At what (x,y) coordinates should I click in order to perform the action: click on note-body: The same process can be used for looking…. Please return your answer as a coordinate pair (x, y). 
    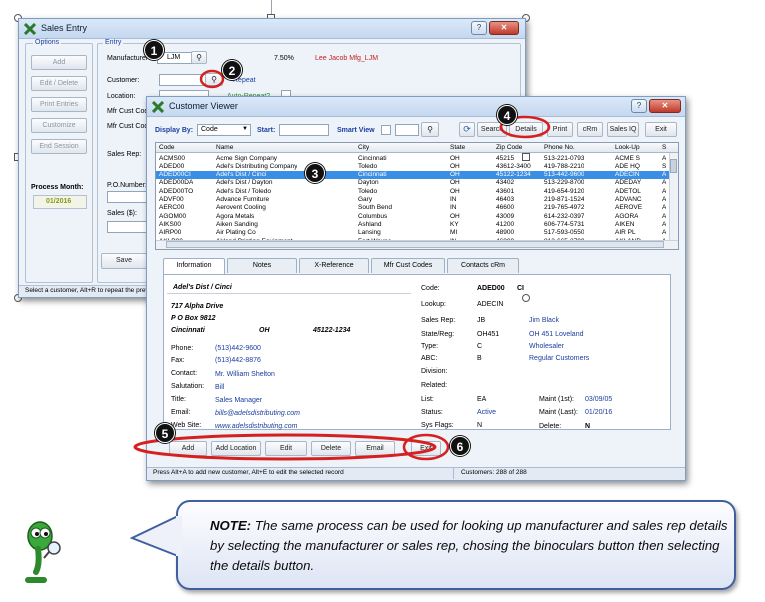
    Looking at the image, I should click on (469, 545).